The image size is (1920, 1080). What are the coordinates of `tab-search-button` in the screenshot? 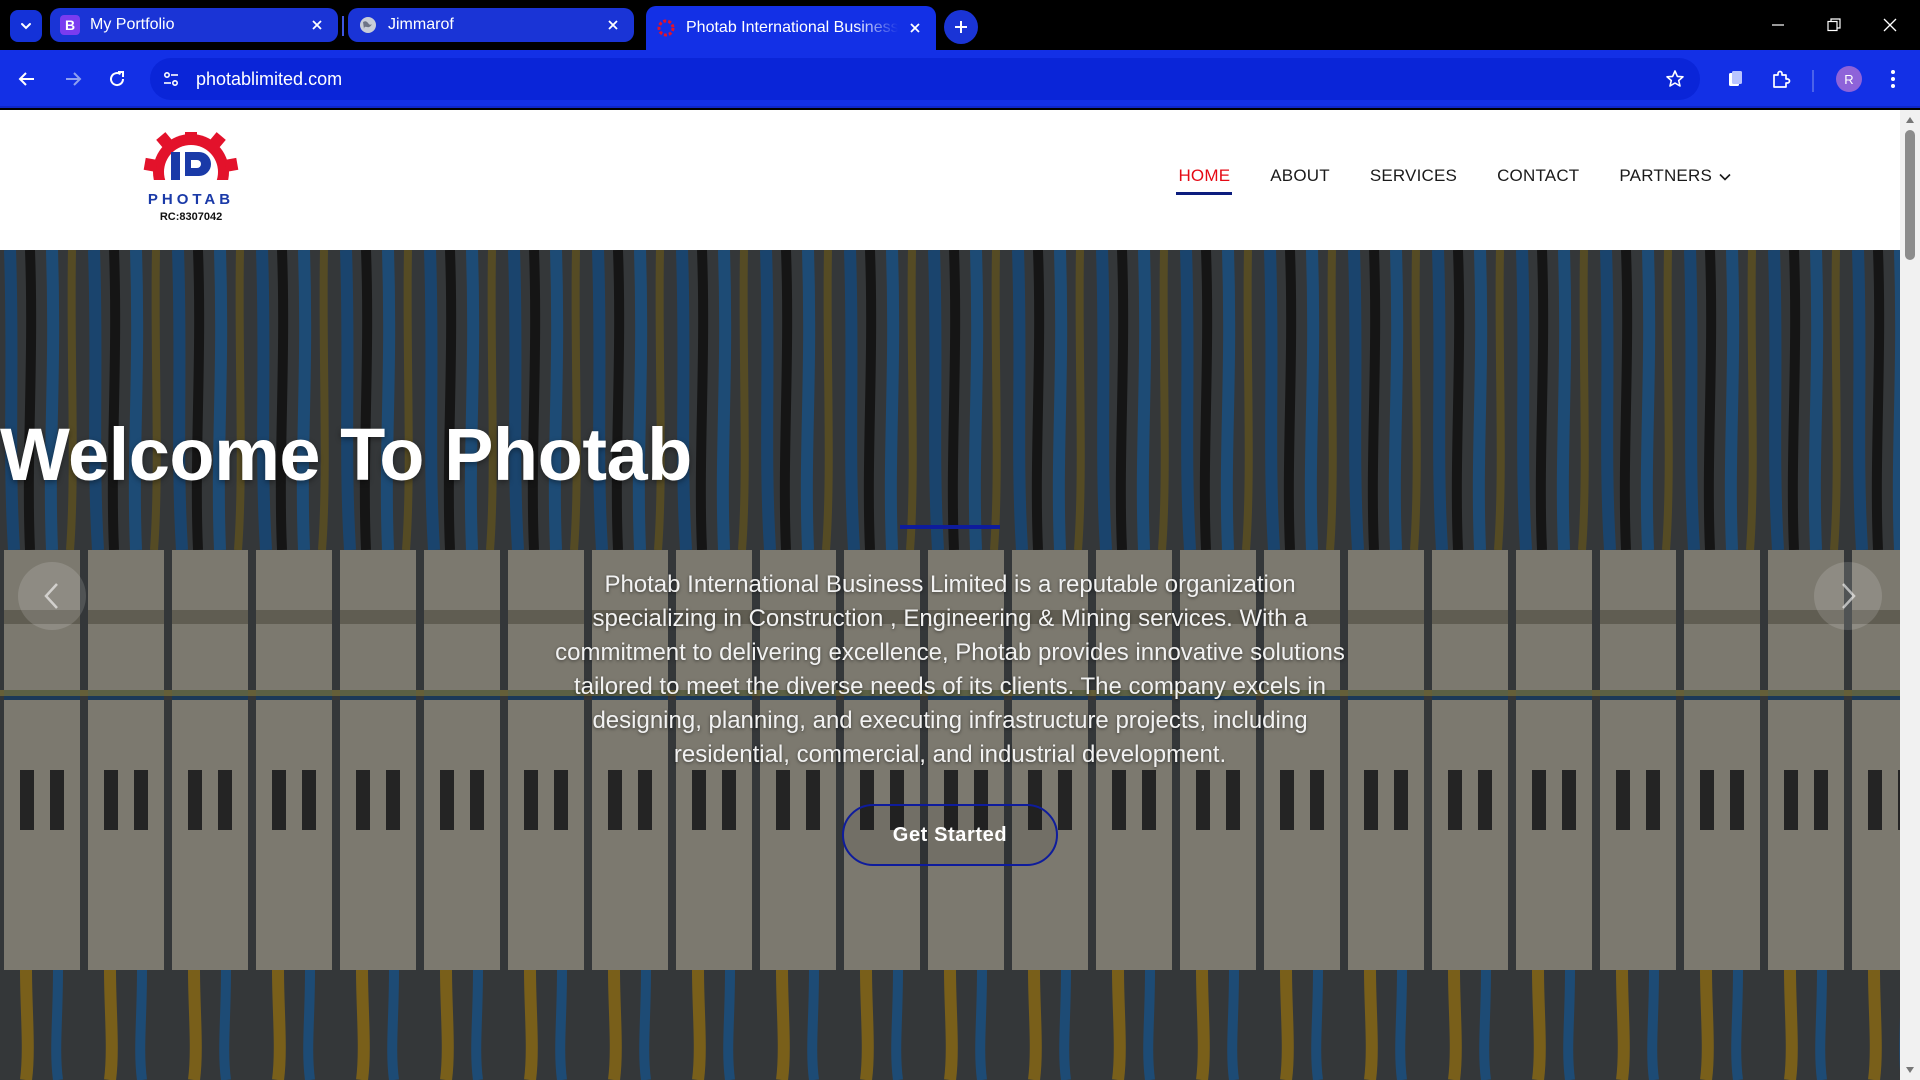 It's located at (26, 26).